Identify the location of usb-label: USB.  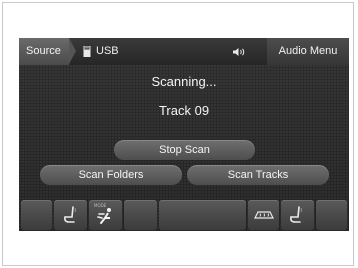
(107, 51).